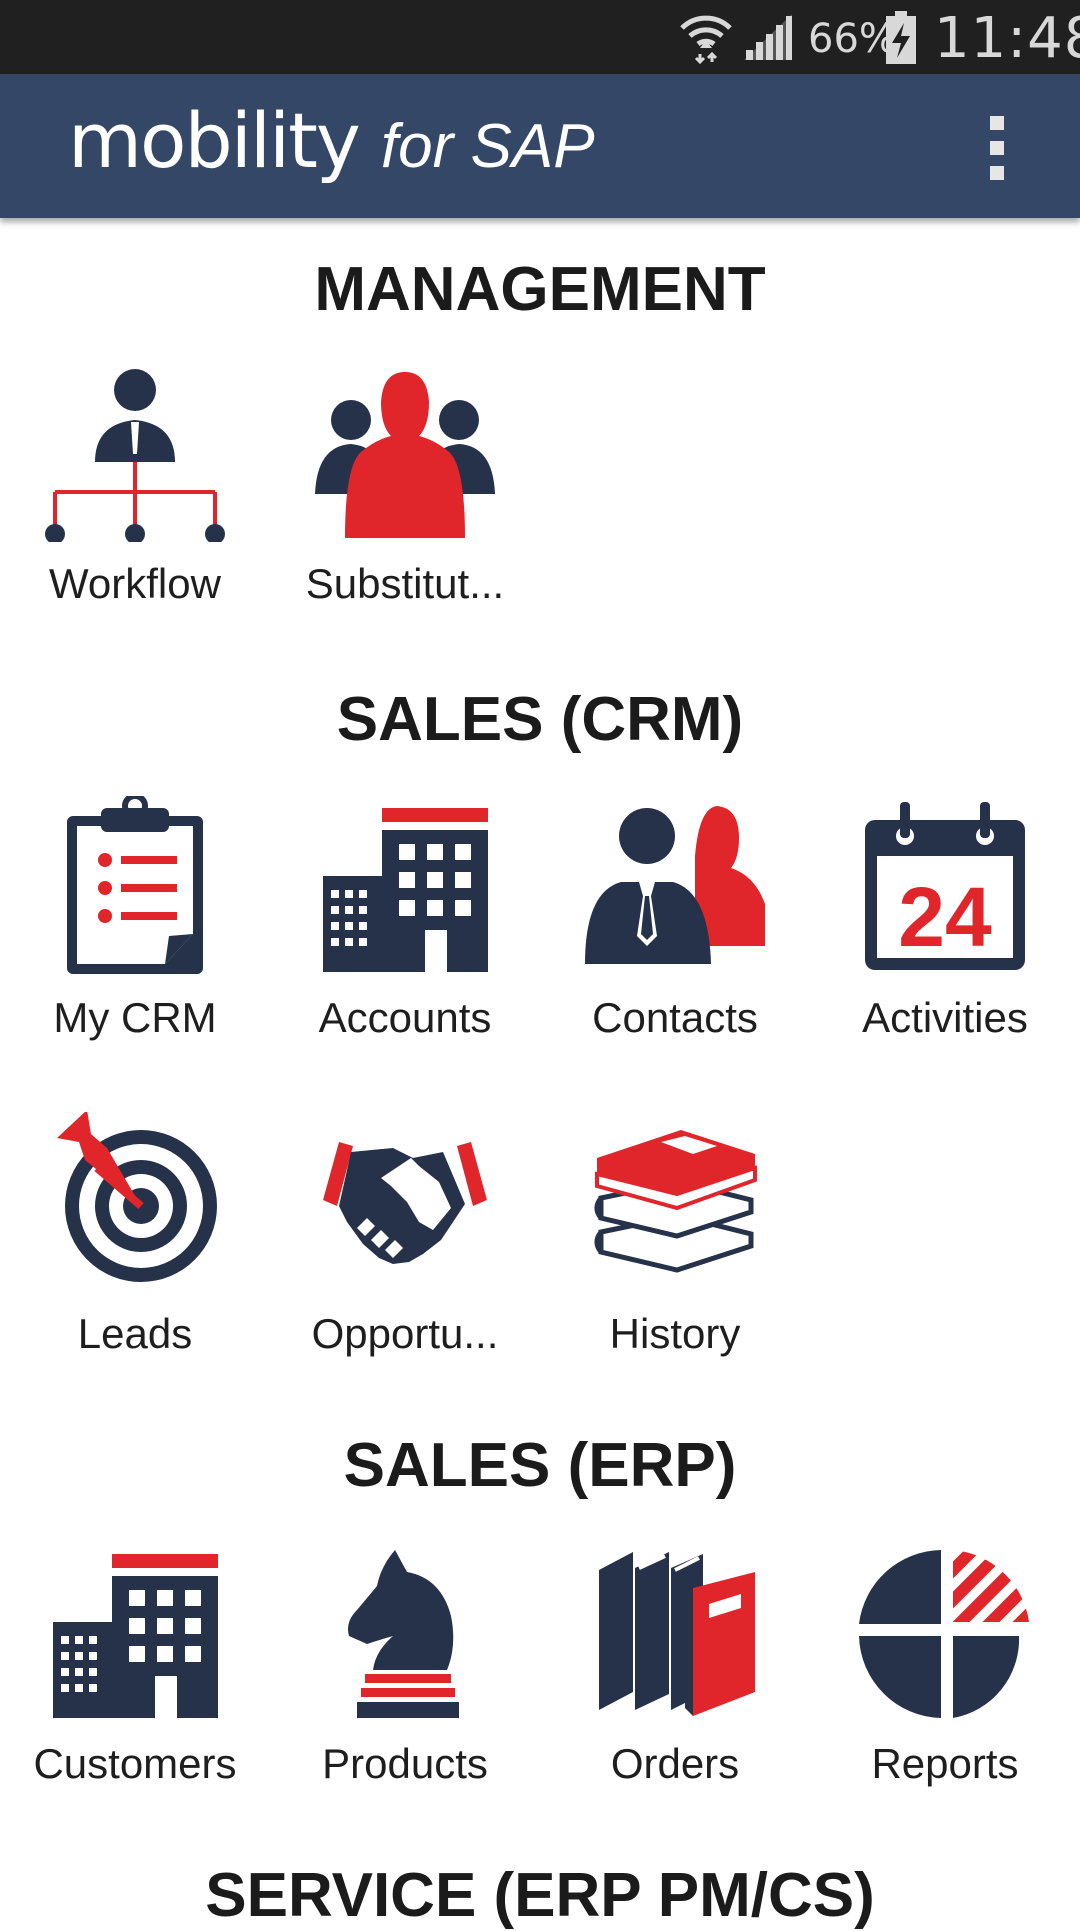  I want to click on tile-label: Accounts, so click(405, 1017).